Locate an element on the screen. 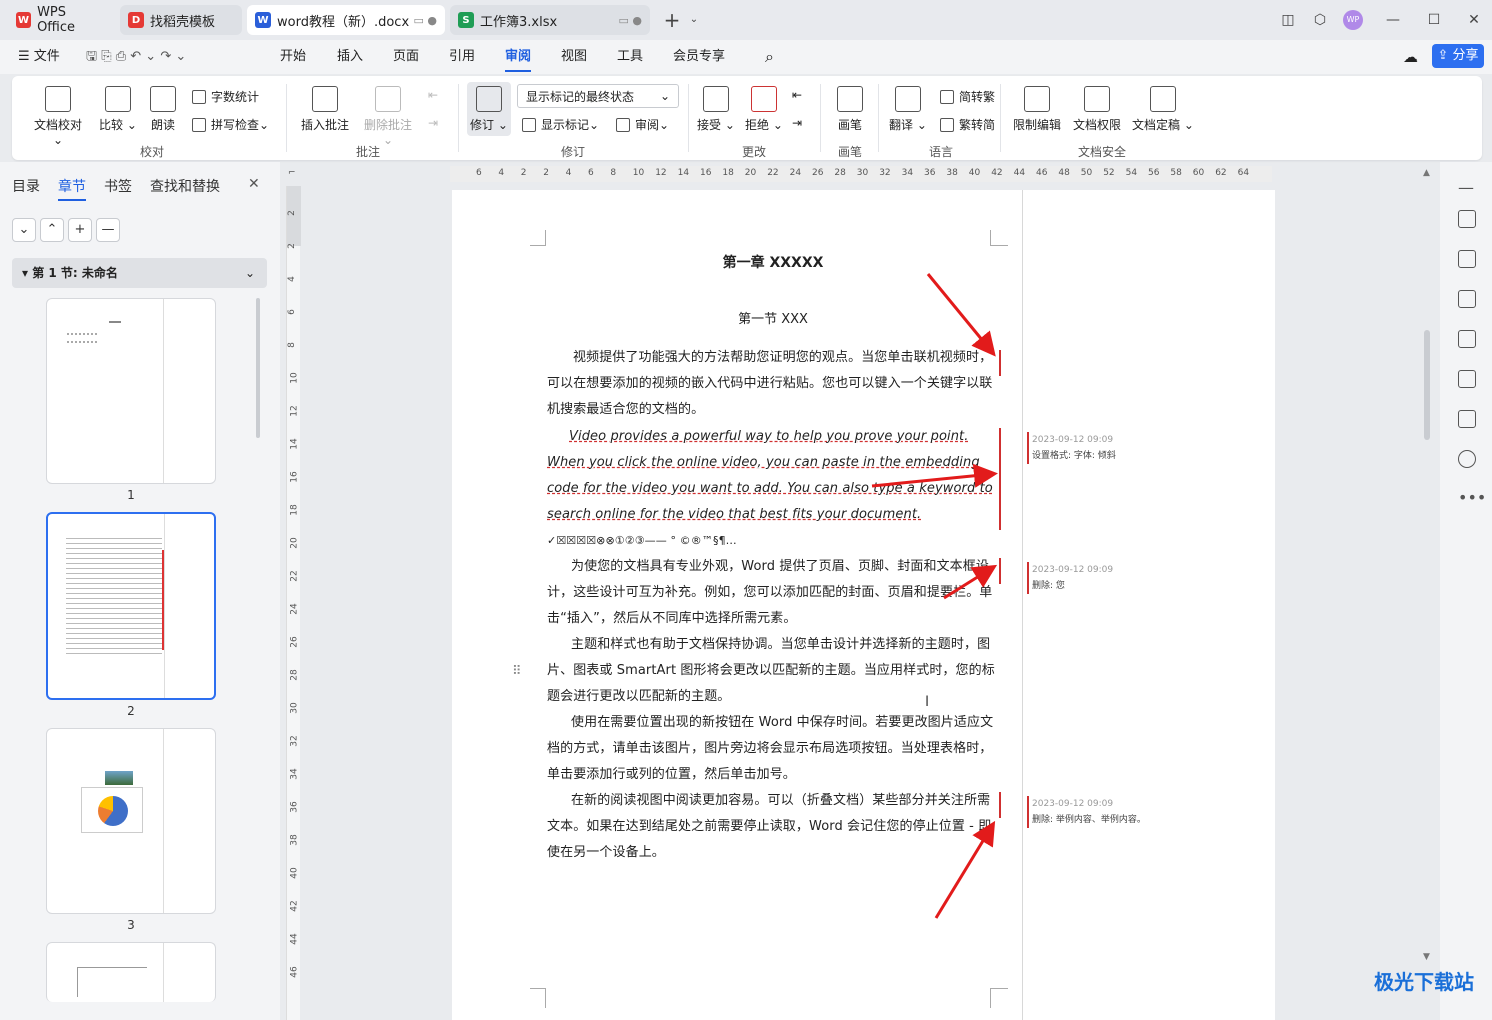 The height and width of the screenshot is (1020, 1492). revision-balloon-1: 2023-09-12 09:09 设置格式: 字体: 倾斜 is located at coordinates (1071, 448).